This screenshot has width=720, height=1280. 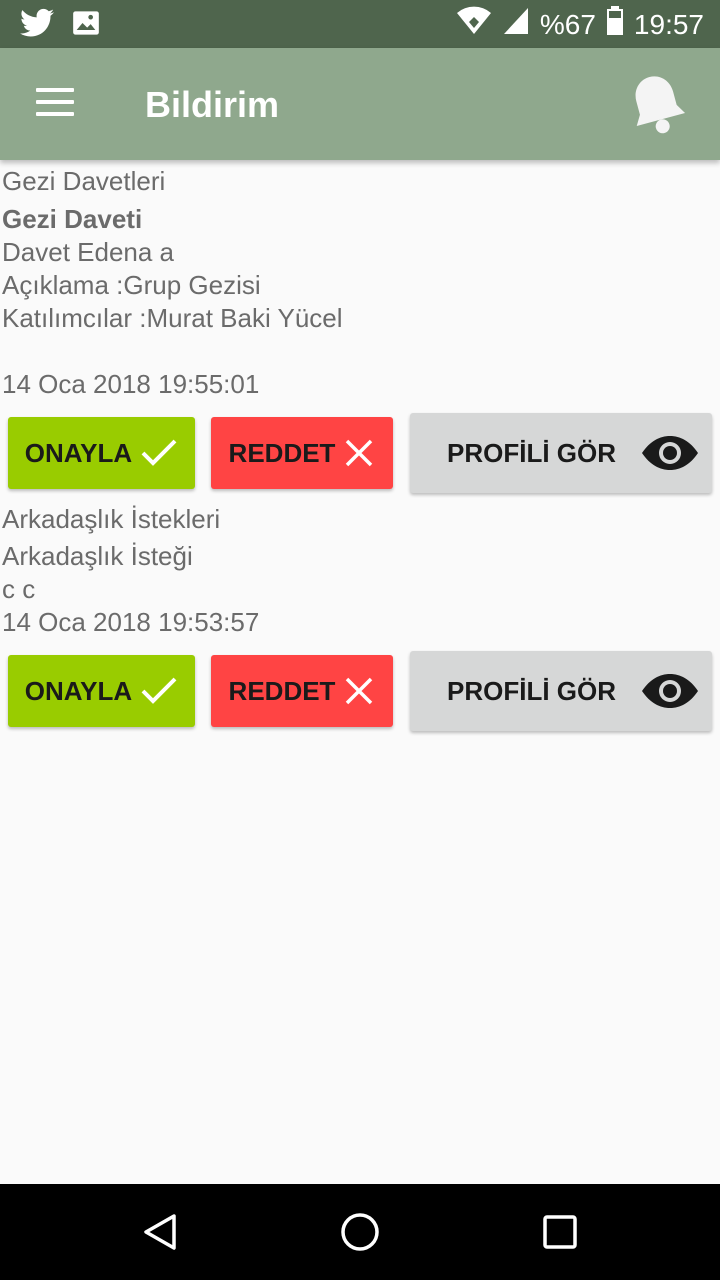 What do you see at coordinates (86, 25) in the screenshot?
I see `image-icon` at bounding box center [86, 25].